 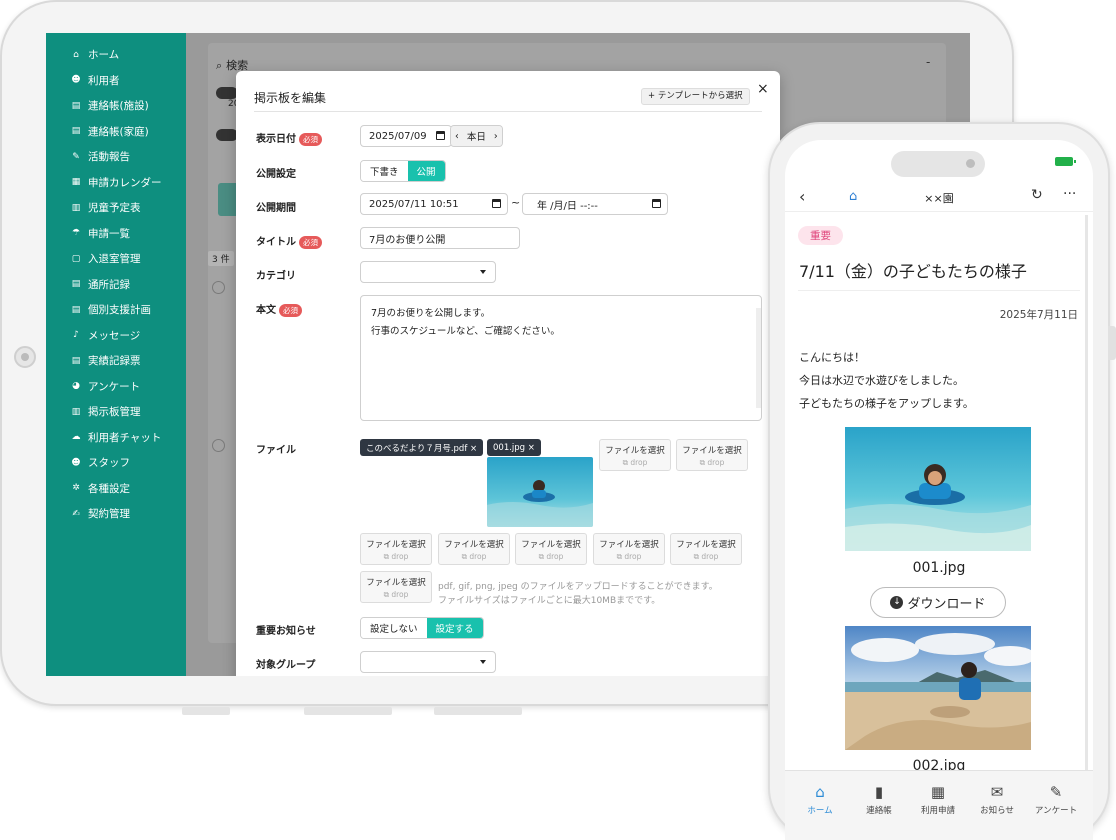 What do you see at coordinates (820, 799) in the screenshot?
I see `tab-home: ⌂ ホーム` at bounding box center [820, 799].